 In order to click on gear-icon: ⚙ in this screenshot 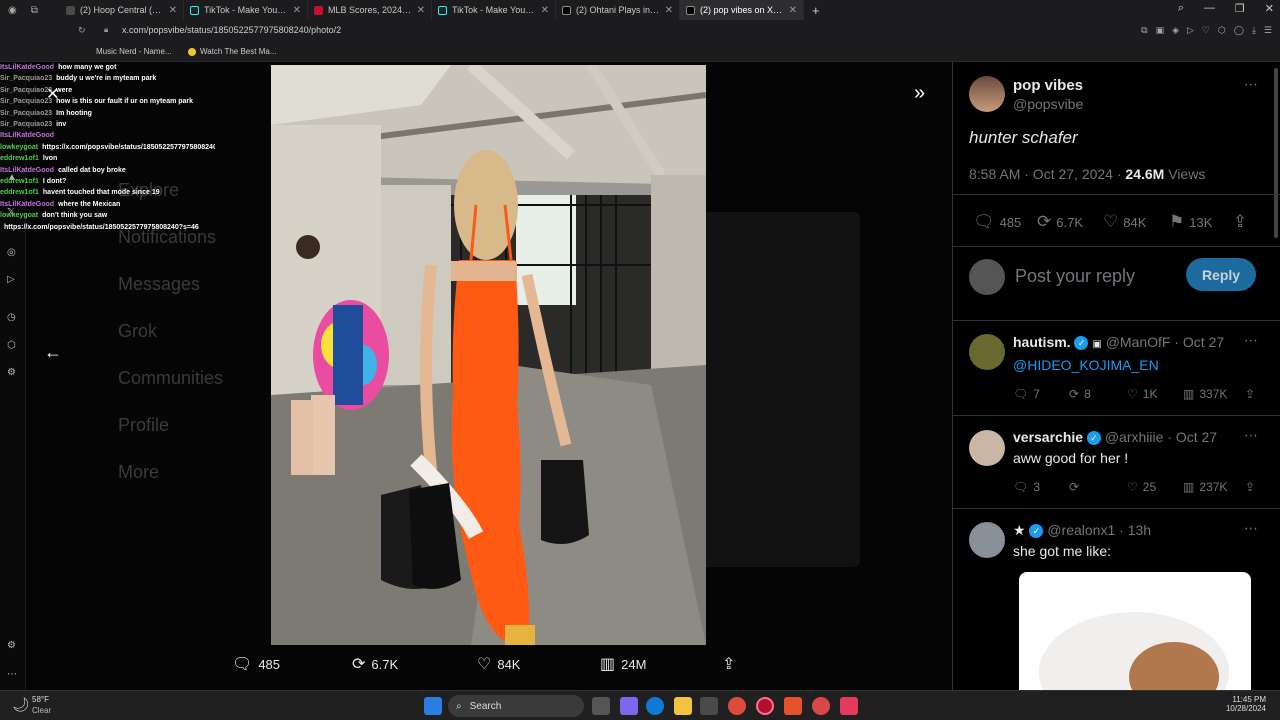, I will do `click(11, 372)`.